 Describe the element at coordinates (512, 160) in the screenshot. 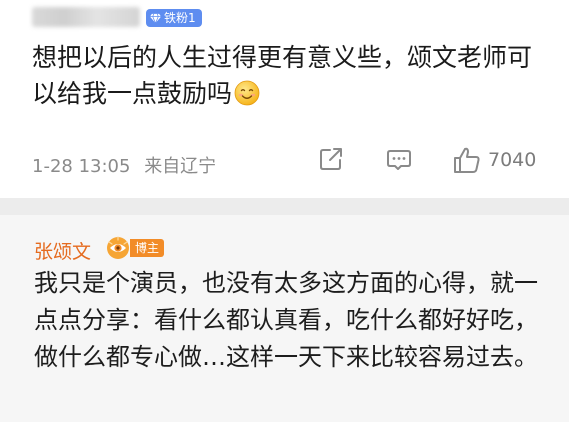

I see `like-count: 7040` at that location.